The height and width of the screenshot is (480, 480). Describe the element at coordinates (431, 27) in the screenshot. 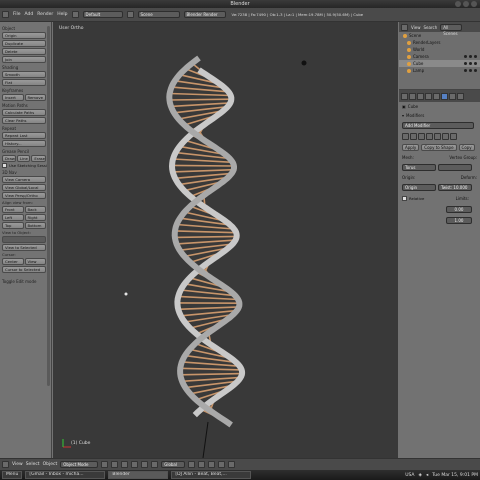

I see `outliner-search-menu: Search` at that location.